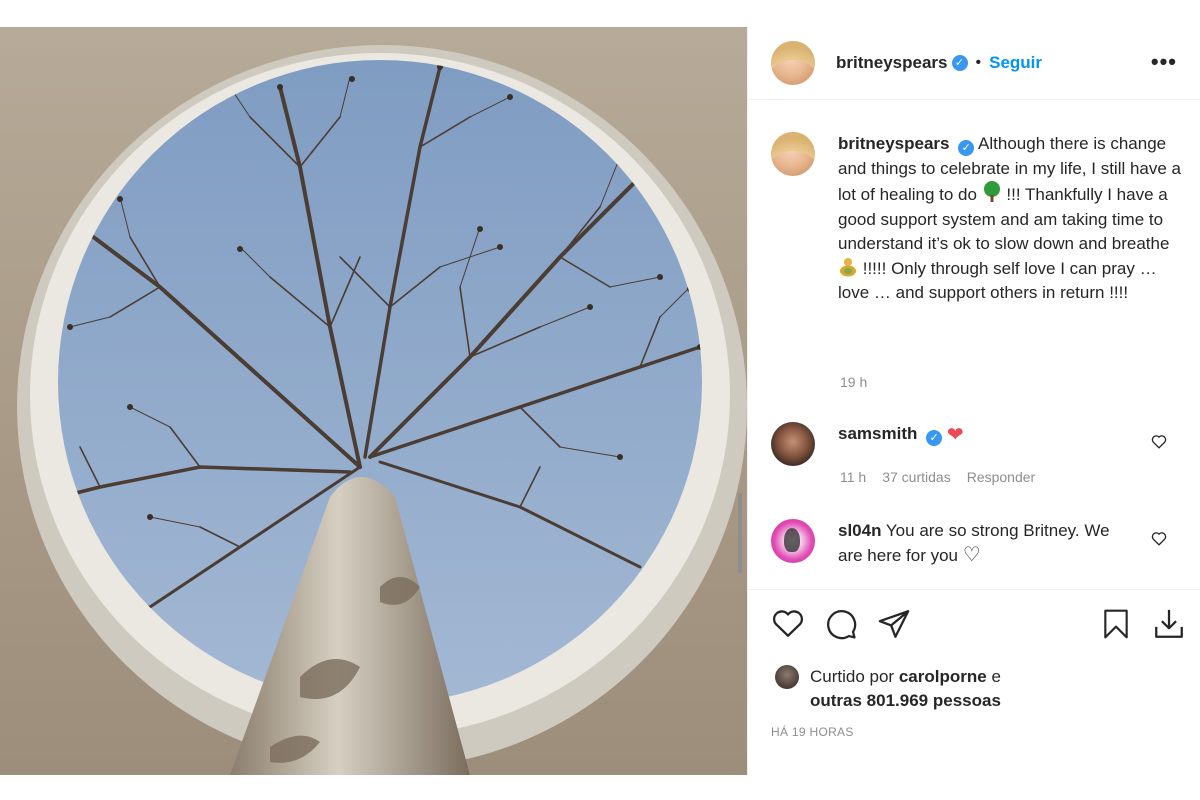 This screenshot has width=1200, height=800. Describe the element at coordinates (859, 530) in the screenshot. I see `commenter-username: sl04n` at that location.